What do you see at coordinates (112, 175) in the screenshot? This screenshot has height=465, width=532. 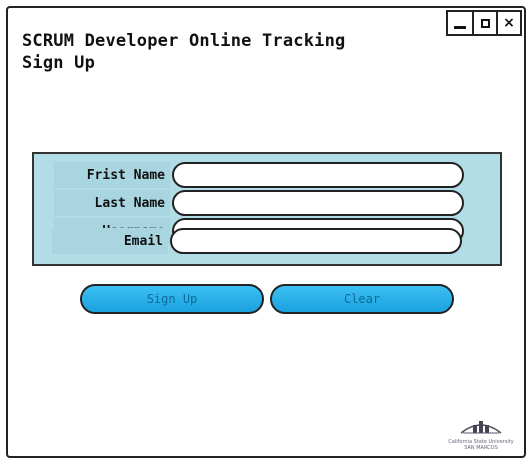 I see `first-name-label: Frist Name` at bounding box center [112, 175].